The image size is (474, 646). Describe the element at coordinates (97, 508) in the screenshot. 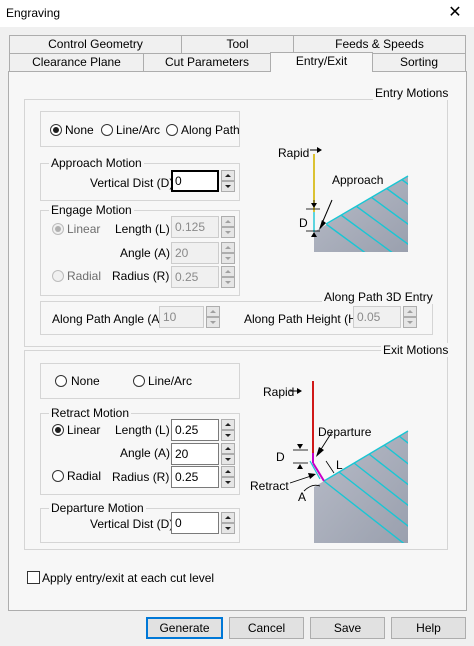

I see `departure-motion-label: Departure Motion` at that location.